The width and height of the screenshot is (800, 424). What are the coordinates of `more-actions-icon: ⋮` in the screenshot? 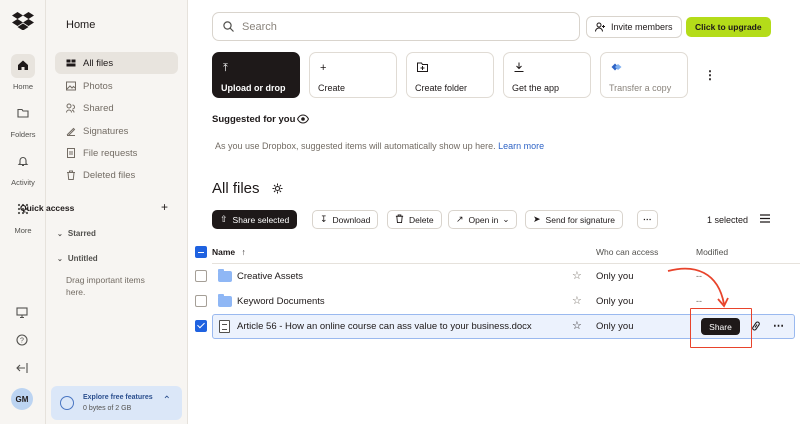 It's located at (710, 75).